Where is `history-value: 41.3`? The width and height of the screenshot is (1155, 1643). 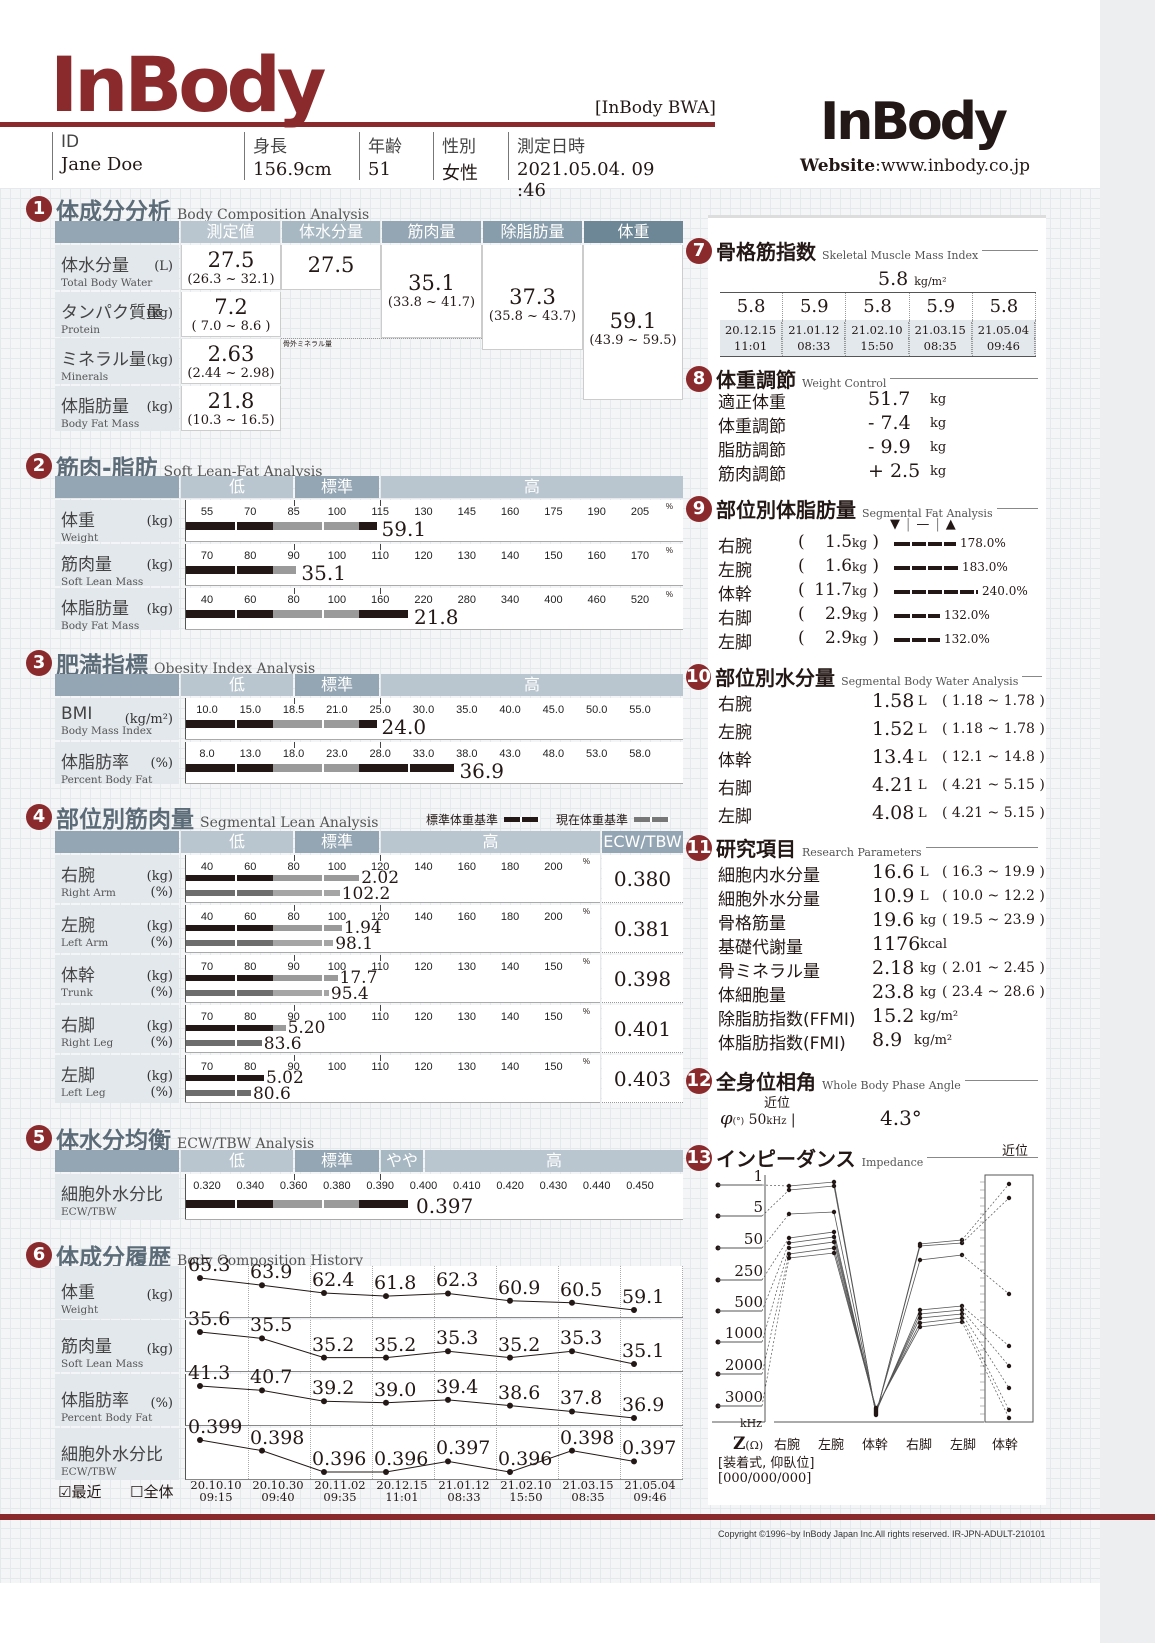
history-value: 41.3 is located at coordinates (209, 1373).